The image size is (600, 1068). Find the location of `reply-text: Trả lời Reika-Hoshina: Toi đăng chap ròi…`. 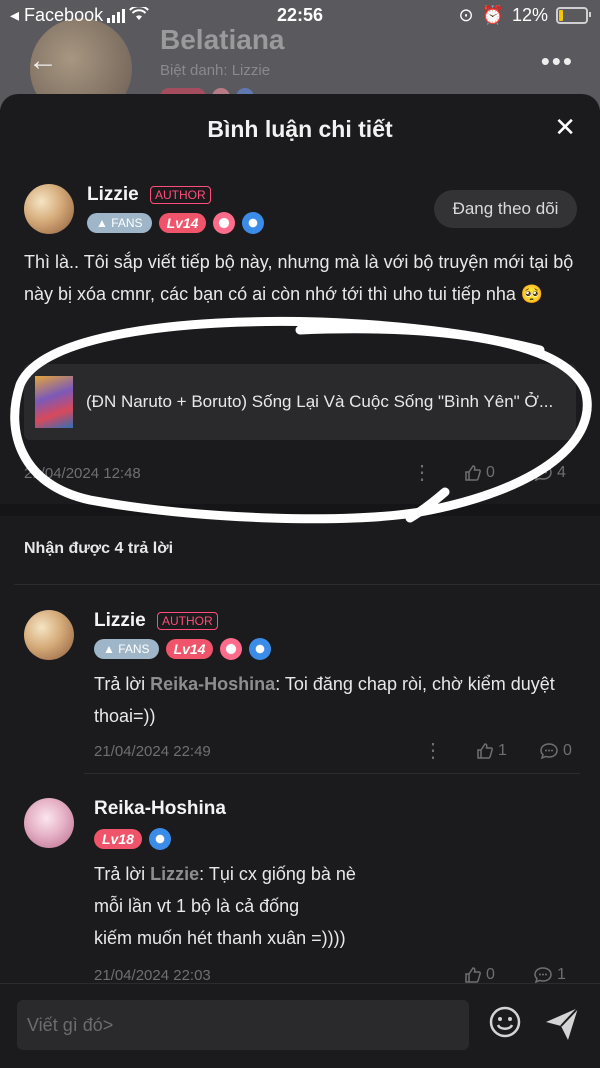

reply-text: Trả lời Reika-Hoshina: Toi đăng chap ròi… is located at coordinates (324, 700).